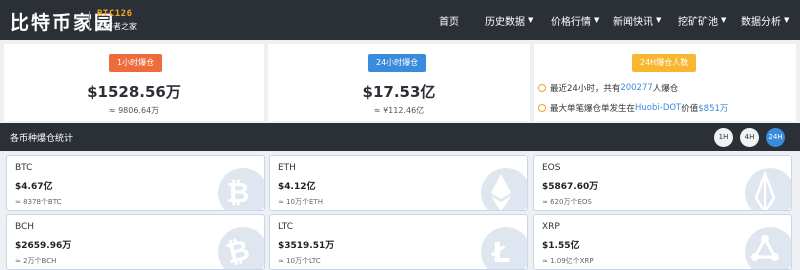 The height and width of the screenshot is (270, 800). What do you see at coordinates (568, 261) in the screenshot?
I see `coin-amount: ≈ 1.09亿个XRP` at bounding box center [568, 261].